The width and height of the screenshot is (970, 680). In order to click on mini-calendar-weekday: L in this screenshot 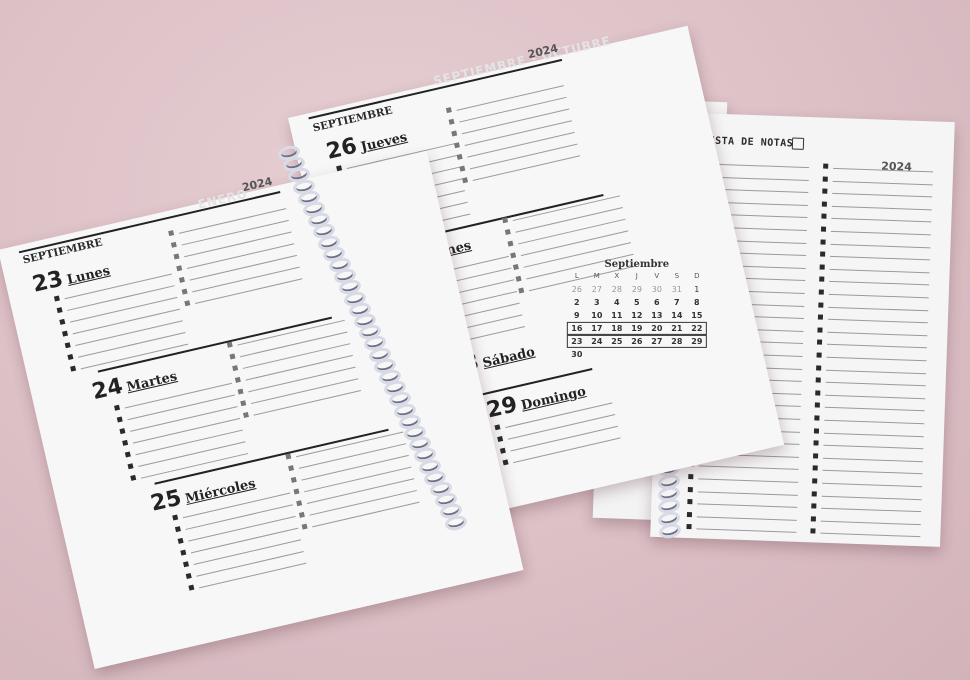, I will do `click(576, 275)`.